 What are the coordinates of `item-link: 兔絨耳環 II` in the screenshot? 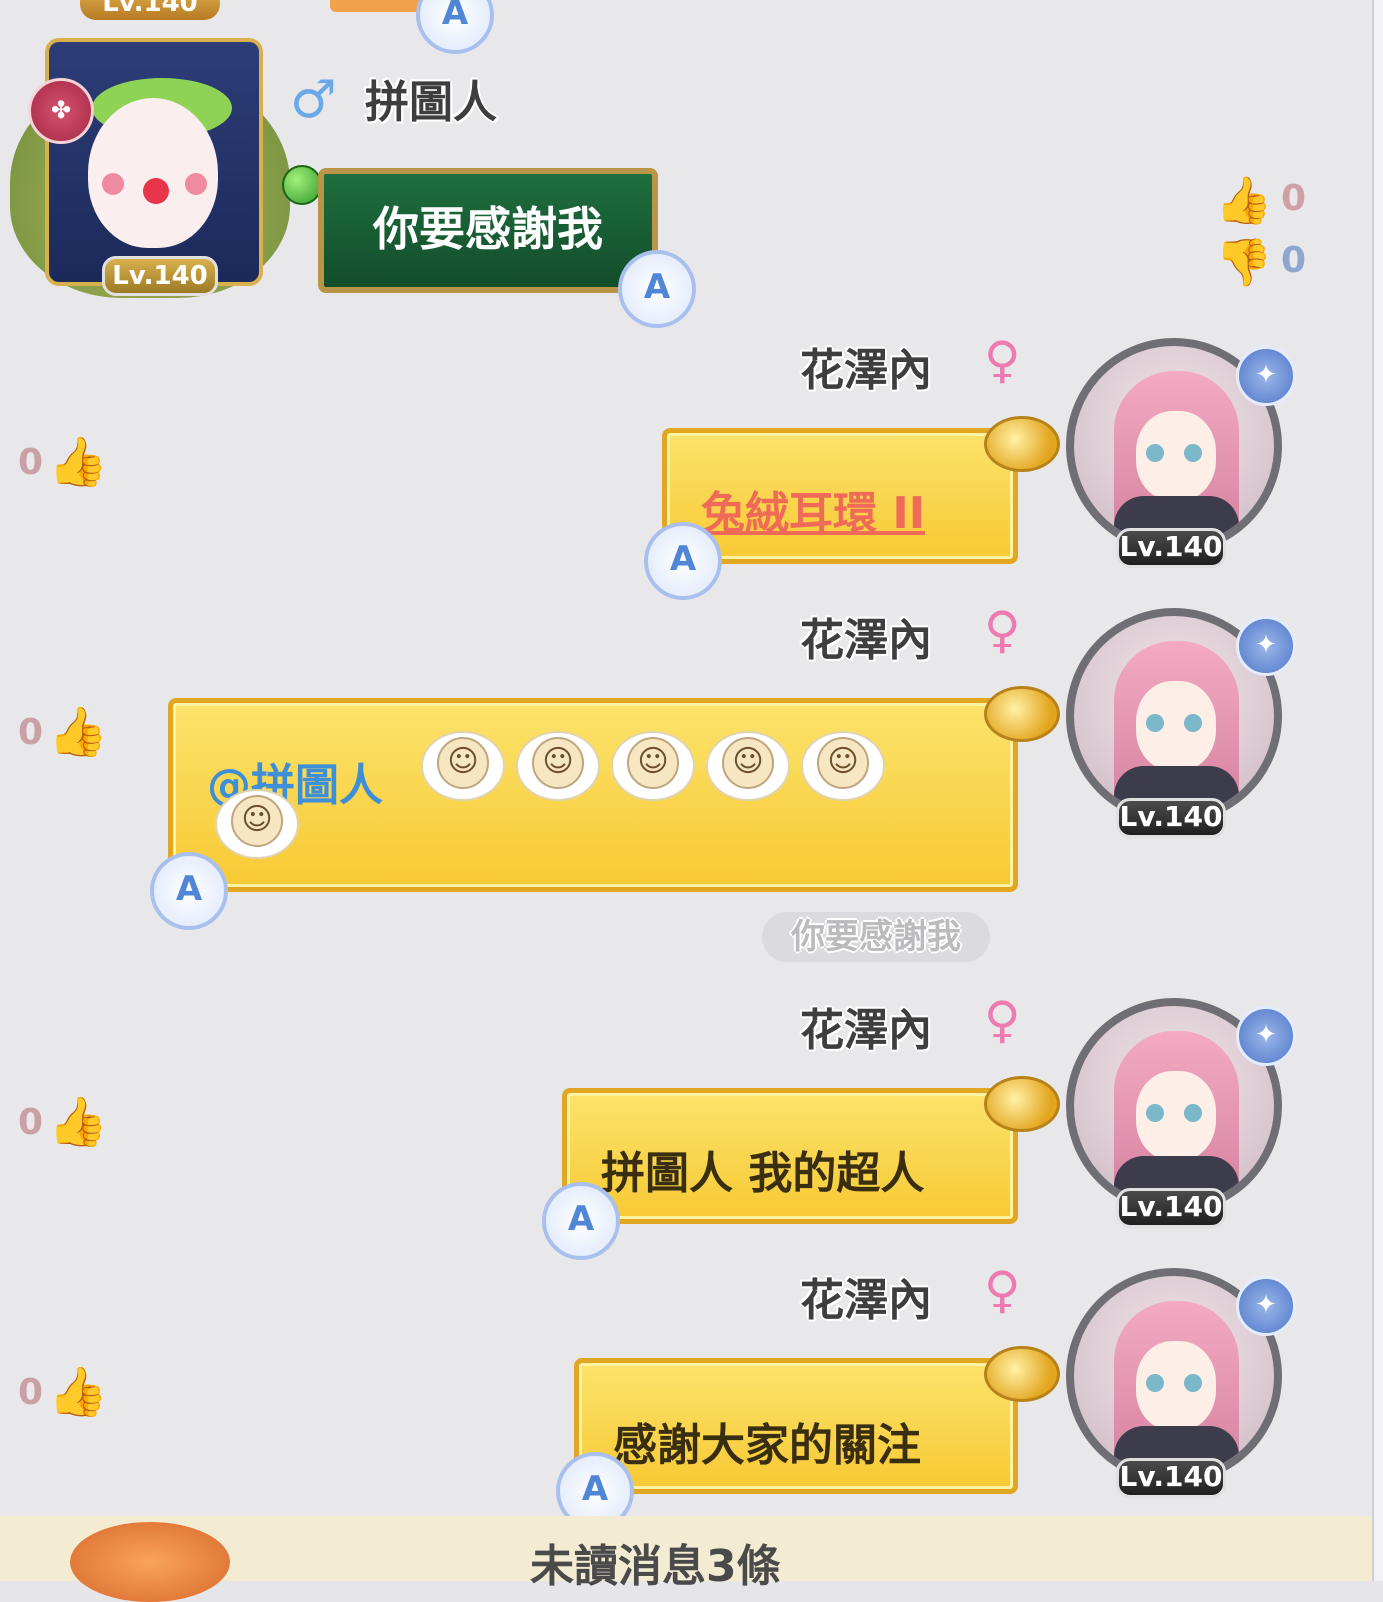 It's located at (813, 509).